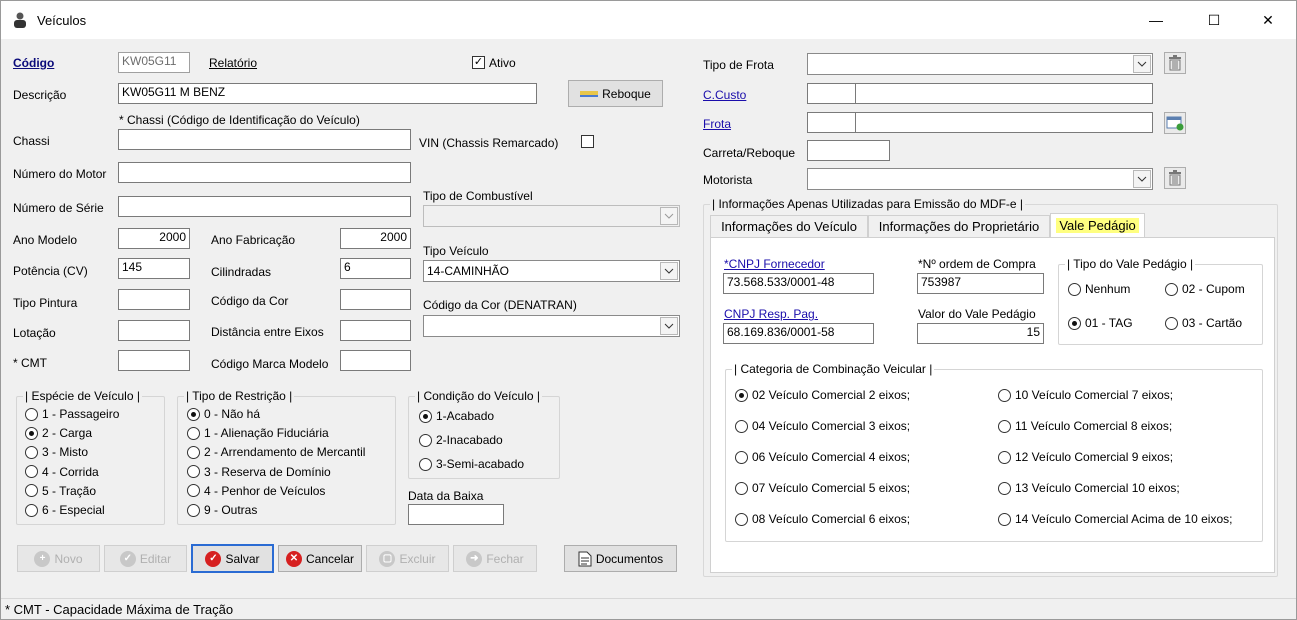 Image resolution: width=1297 pixels, height=620 pixels. Describe the element at coordinates (222, 510) in the screenshot. I see `restricao-radio: 9 - Outras` at that location.